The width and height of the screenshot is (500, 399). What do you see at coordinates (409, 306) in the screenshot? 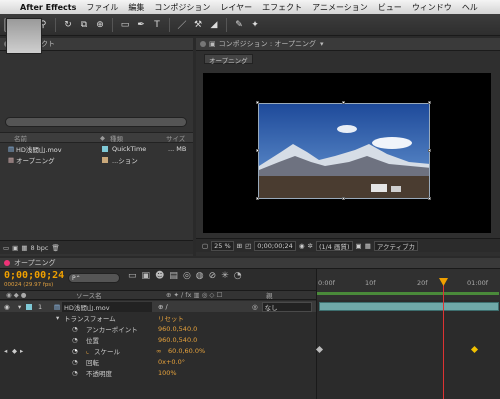
I see `layer-duration-bar` at bounding box center [409, 306].